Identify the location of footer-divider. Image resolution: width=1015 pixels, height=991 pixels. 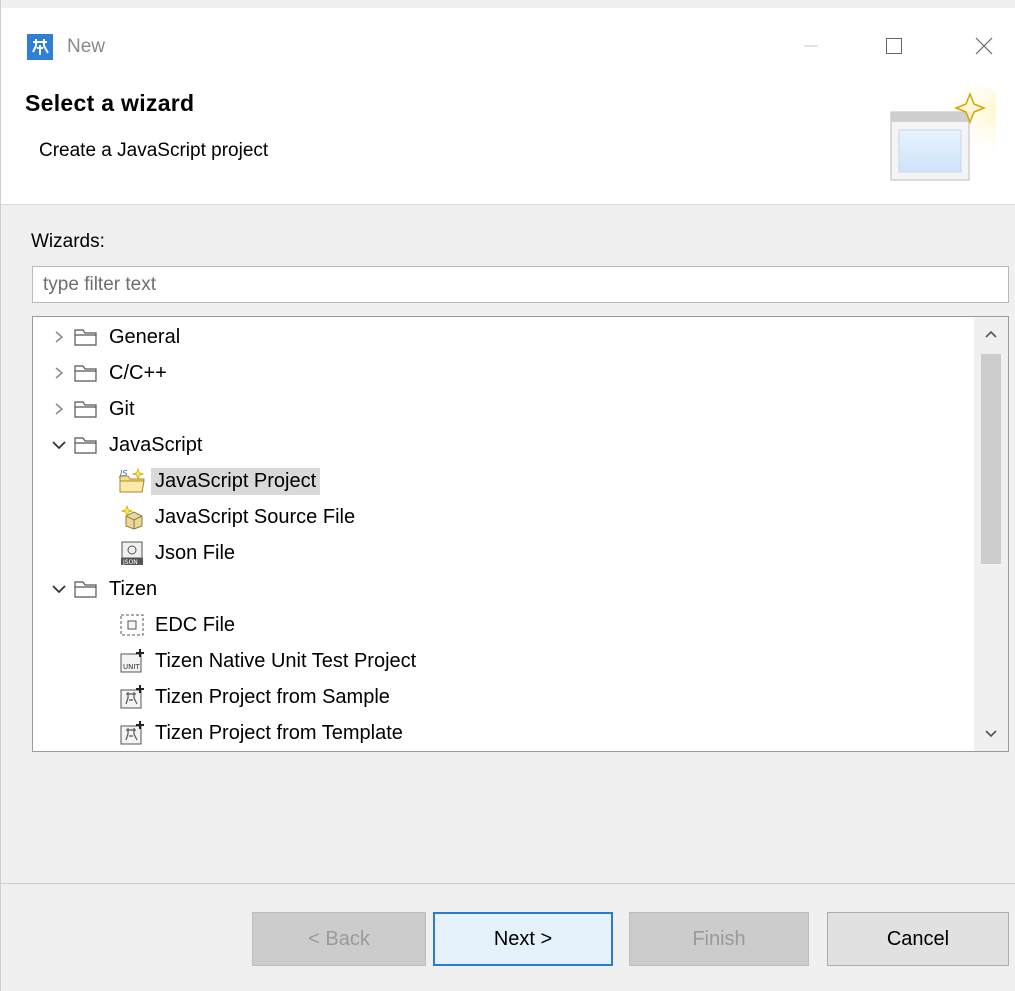
(508, 883).